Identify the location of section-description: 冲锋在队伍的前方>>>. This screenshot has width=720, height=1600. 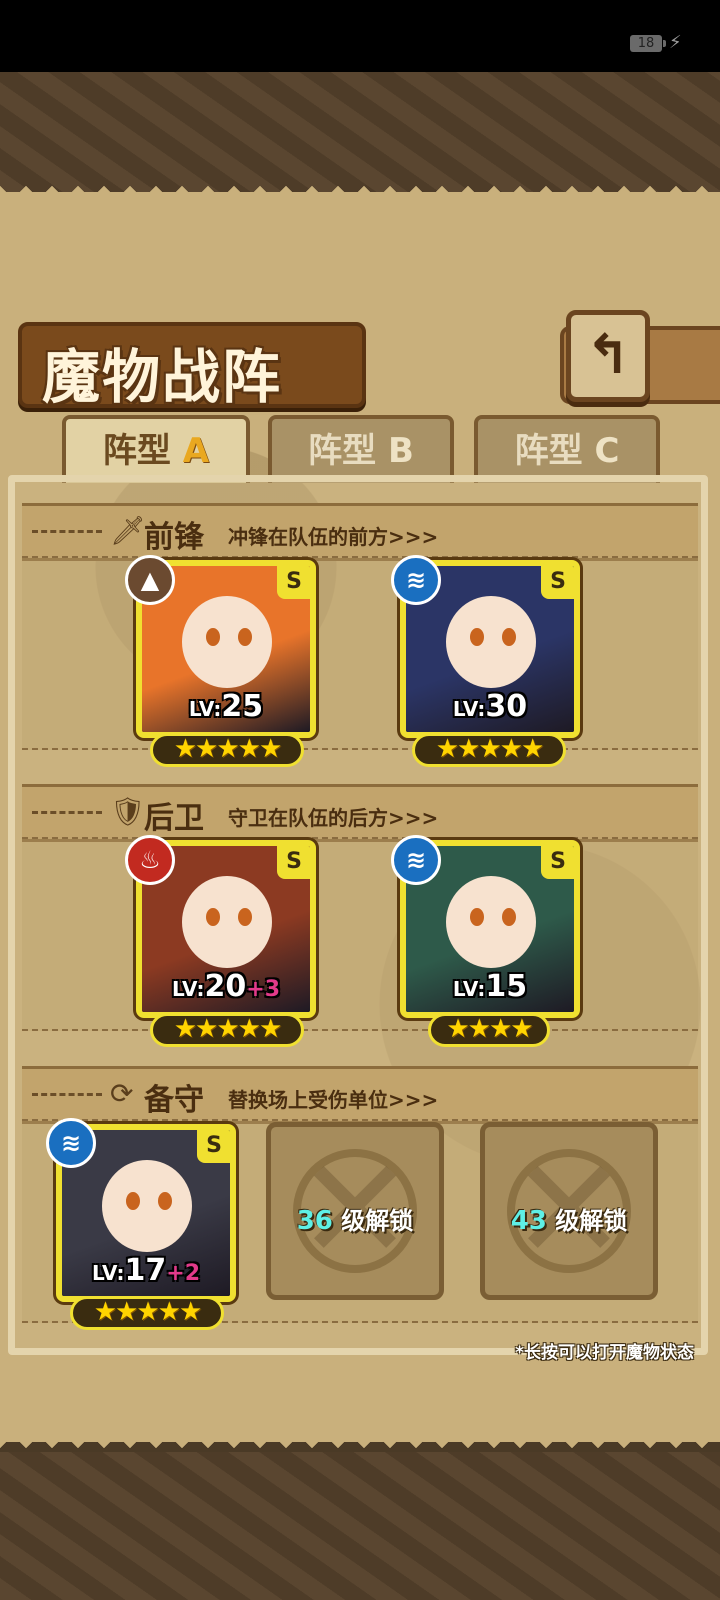
(333, 537).